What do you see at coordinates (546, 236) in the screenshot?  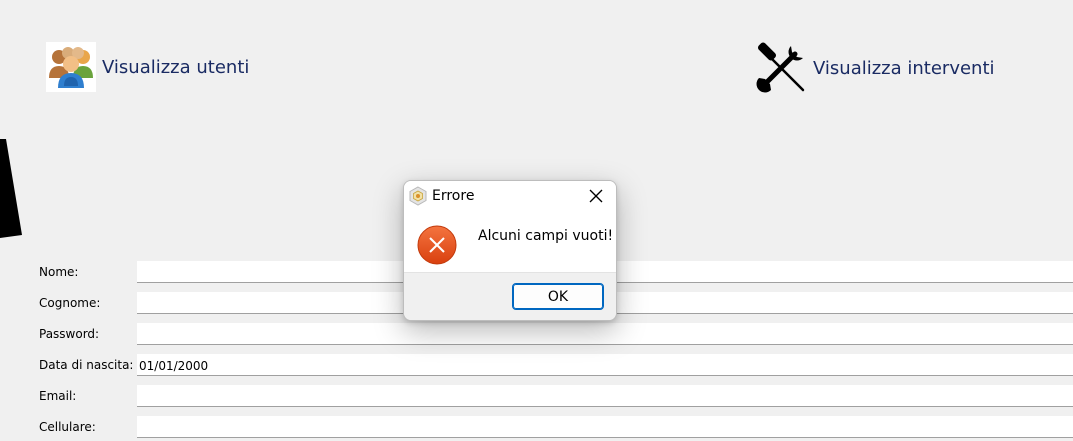 I see `dialog-message: Alcuni campi vuoti!` at bounding box center [546, 236].